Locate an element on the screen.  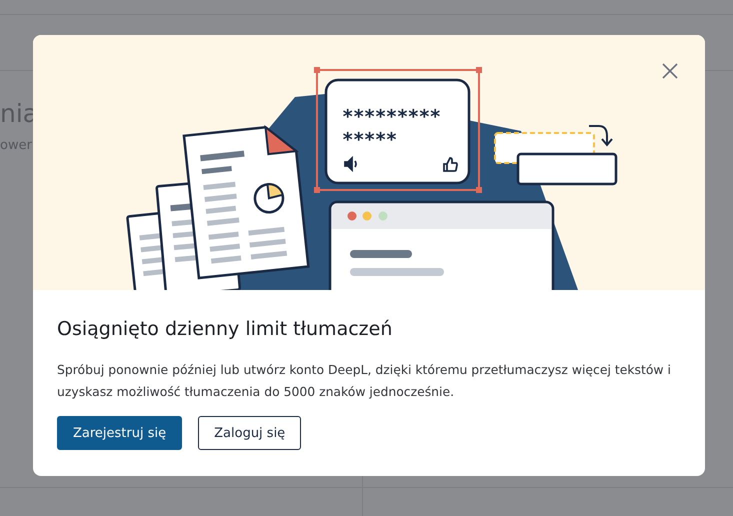
curved-arrow-icon is located at coordinates (601, 136).